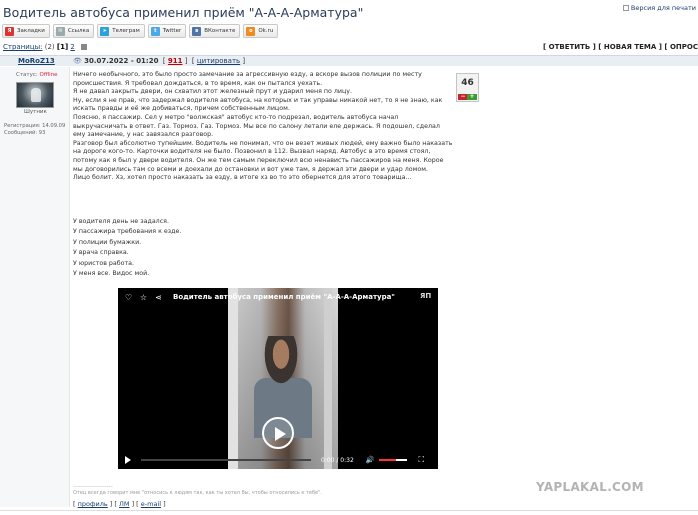 The height and width of the screenshot is (515, 698). Describe the element at coordinates (426, 296) in the screenshot. I see `video-logo: ЯП` at that location.